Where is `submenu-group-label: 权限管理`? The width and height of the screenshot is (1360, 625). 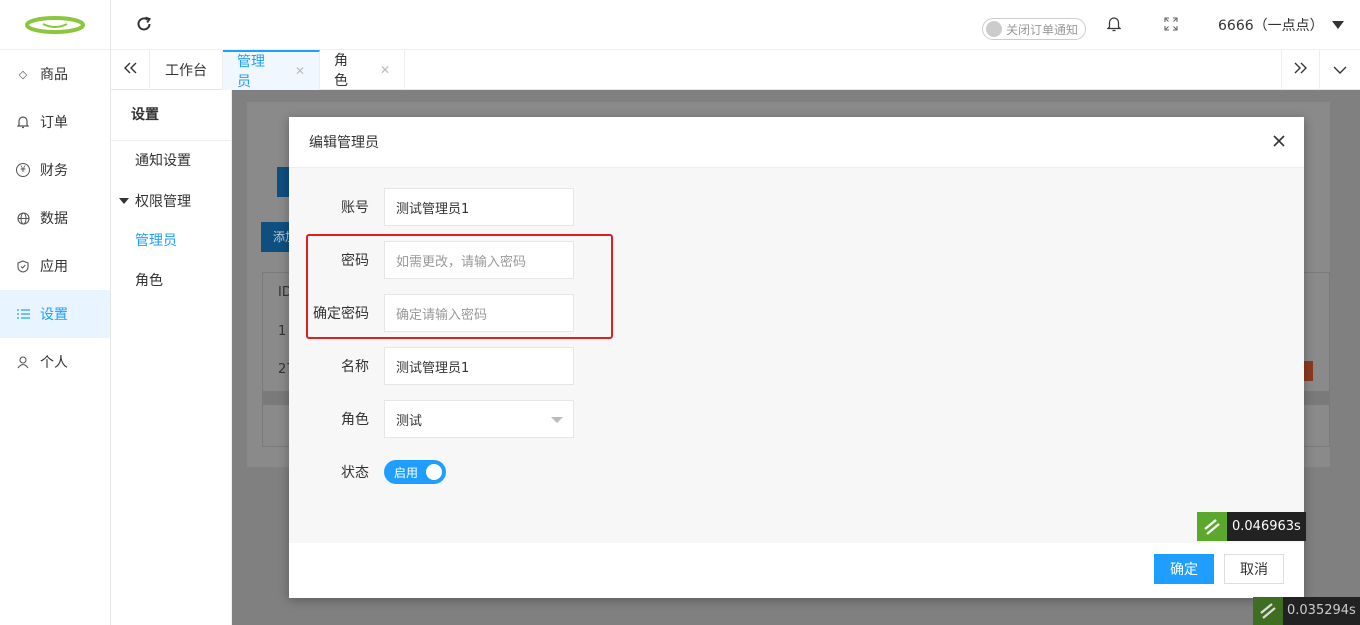
submenu-group-label: 权限管理 is located at coordinates (163, 202).